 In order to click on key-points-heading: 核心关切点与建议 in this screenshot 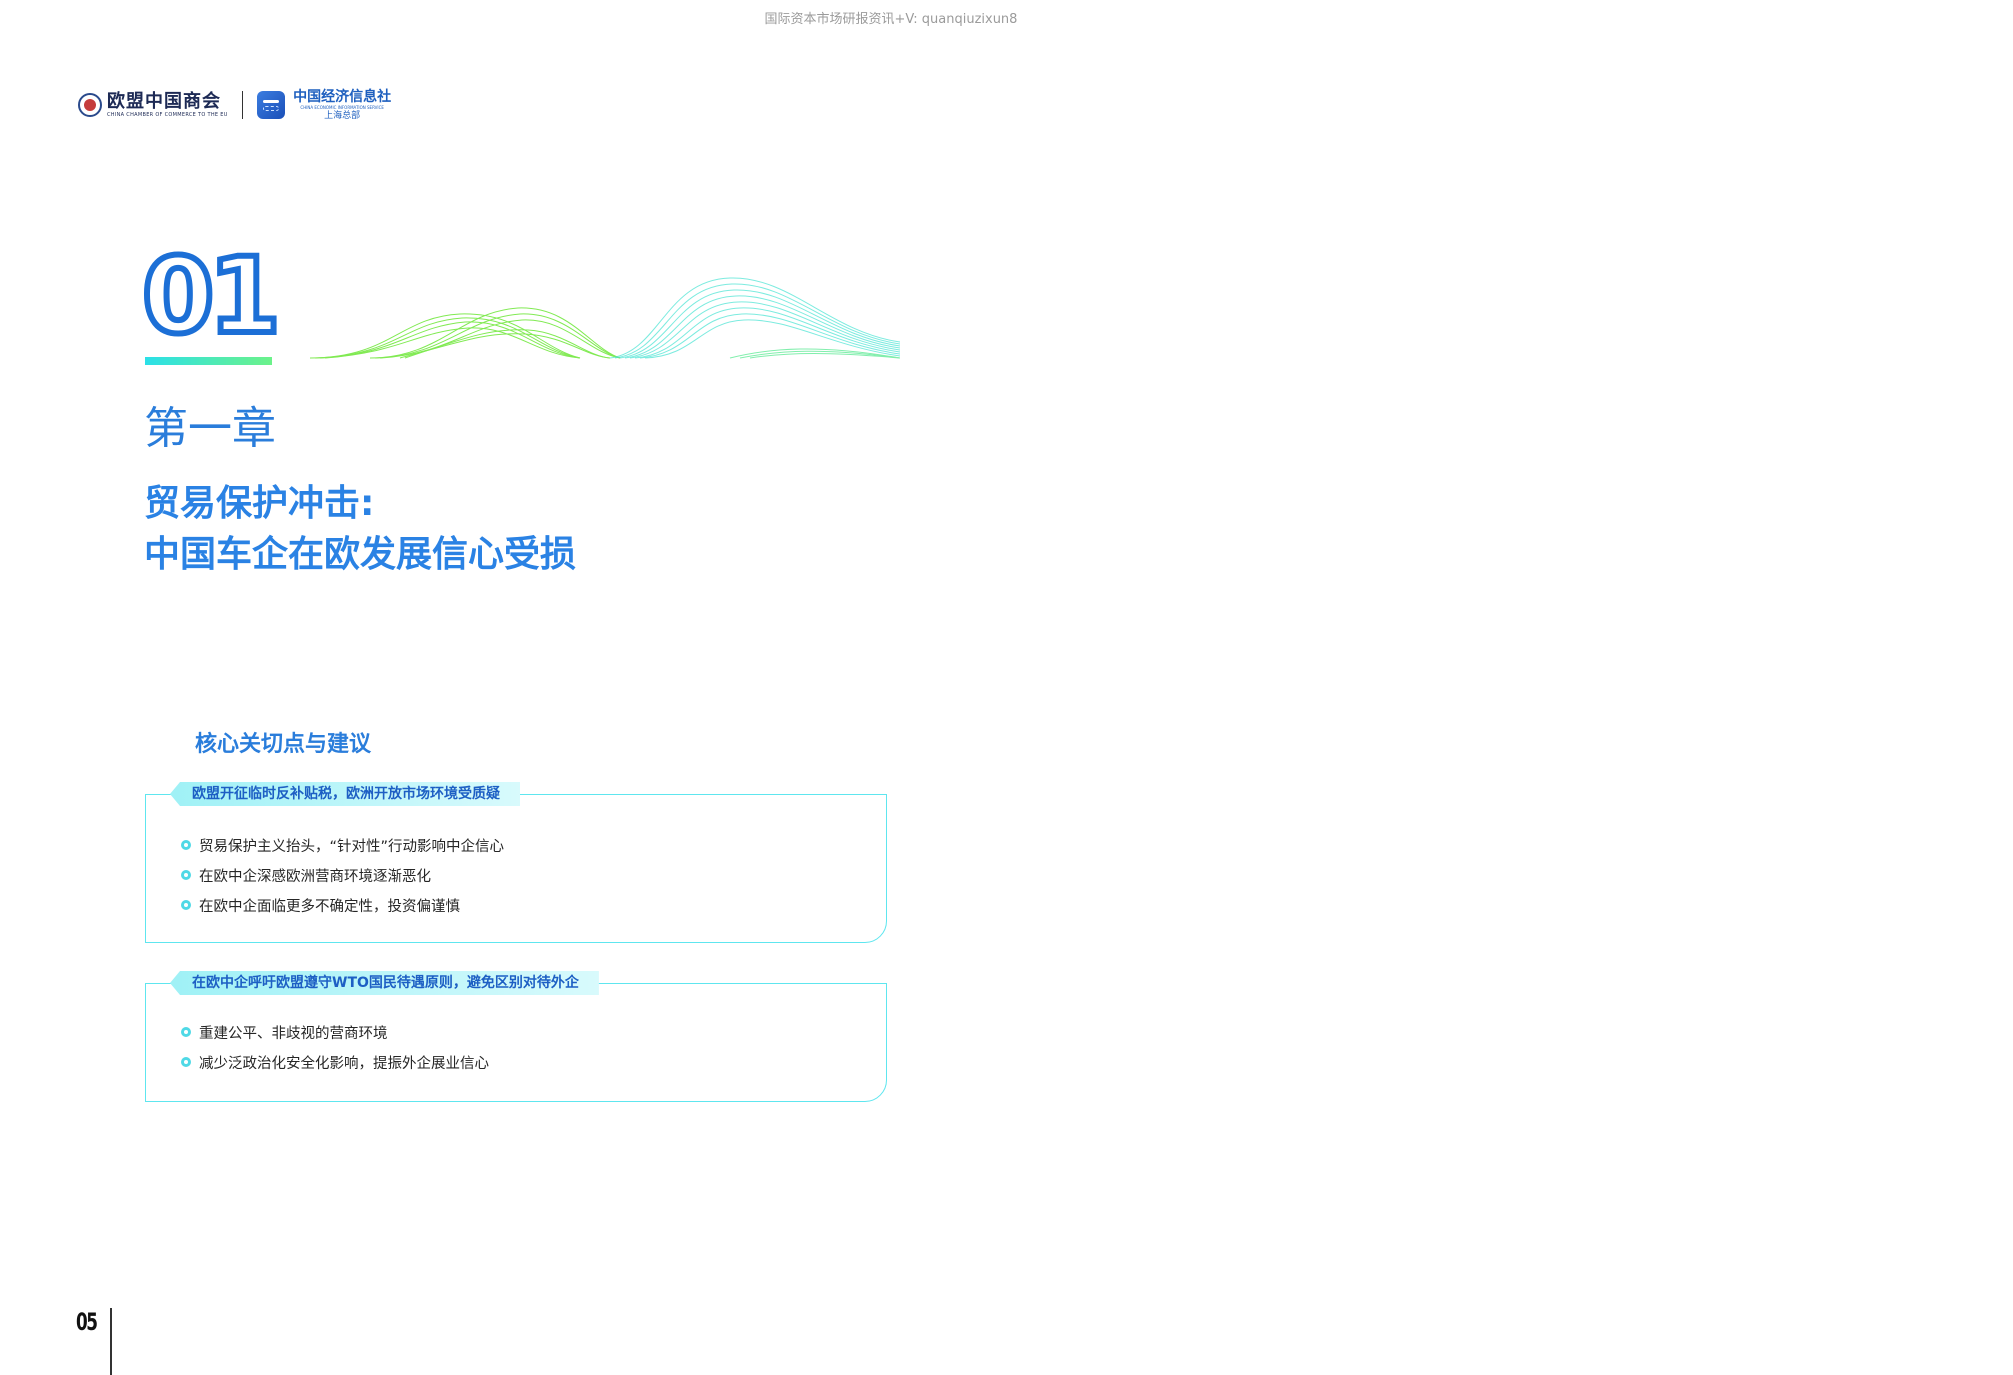, I will do `click(283, 744)`.